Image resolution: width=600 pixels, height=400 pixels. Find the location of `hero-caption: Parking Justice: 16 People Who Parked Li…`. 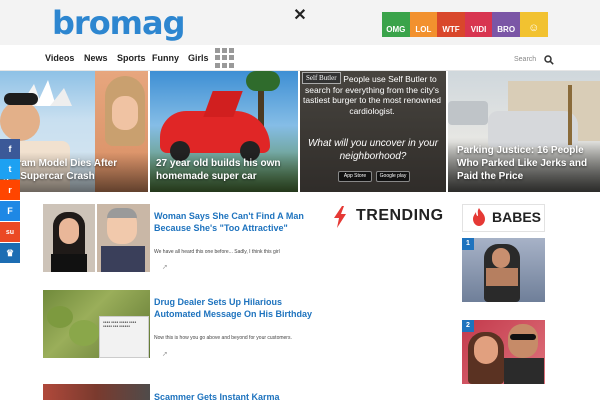

hero-caption: Parking Justice: 16 People Who Parked Li… is located at coordinates (522, 163).